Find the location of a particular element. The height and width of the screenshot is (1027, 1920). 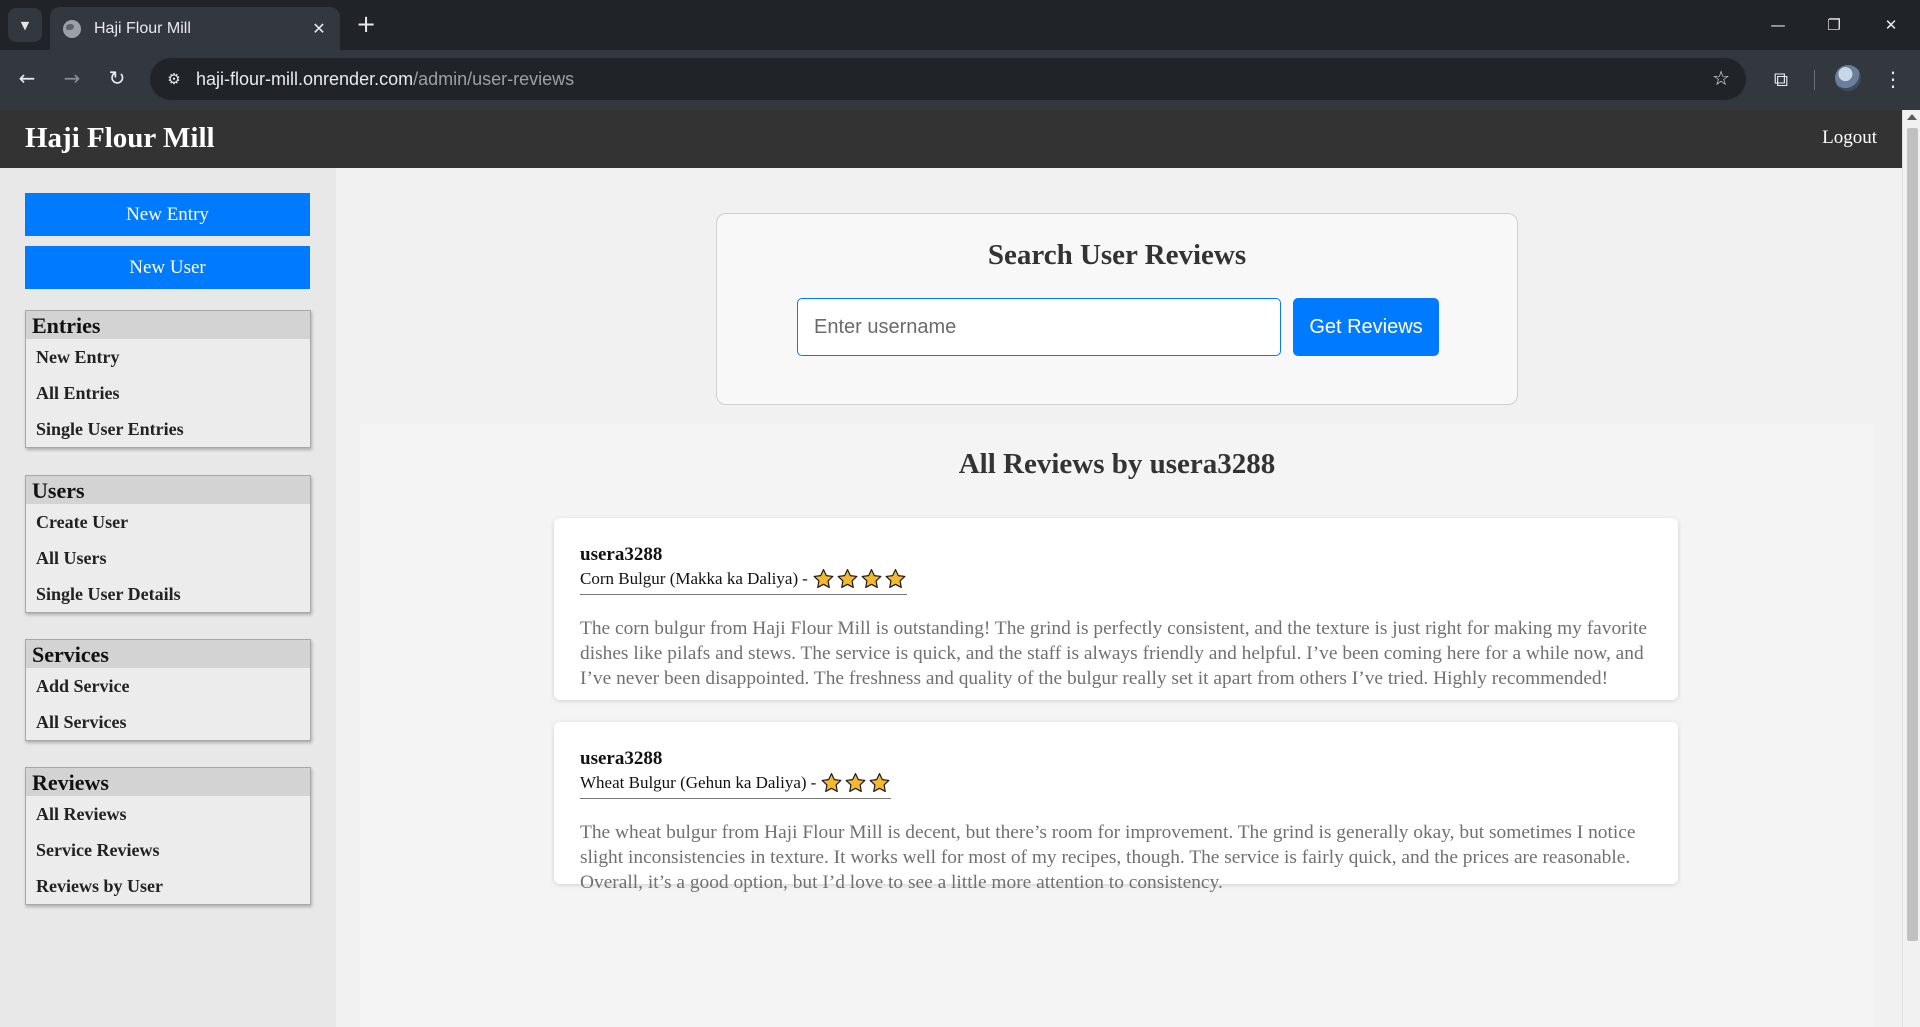

bookmark-star-icon: ☆ is located at coordinates (1721, 78).